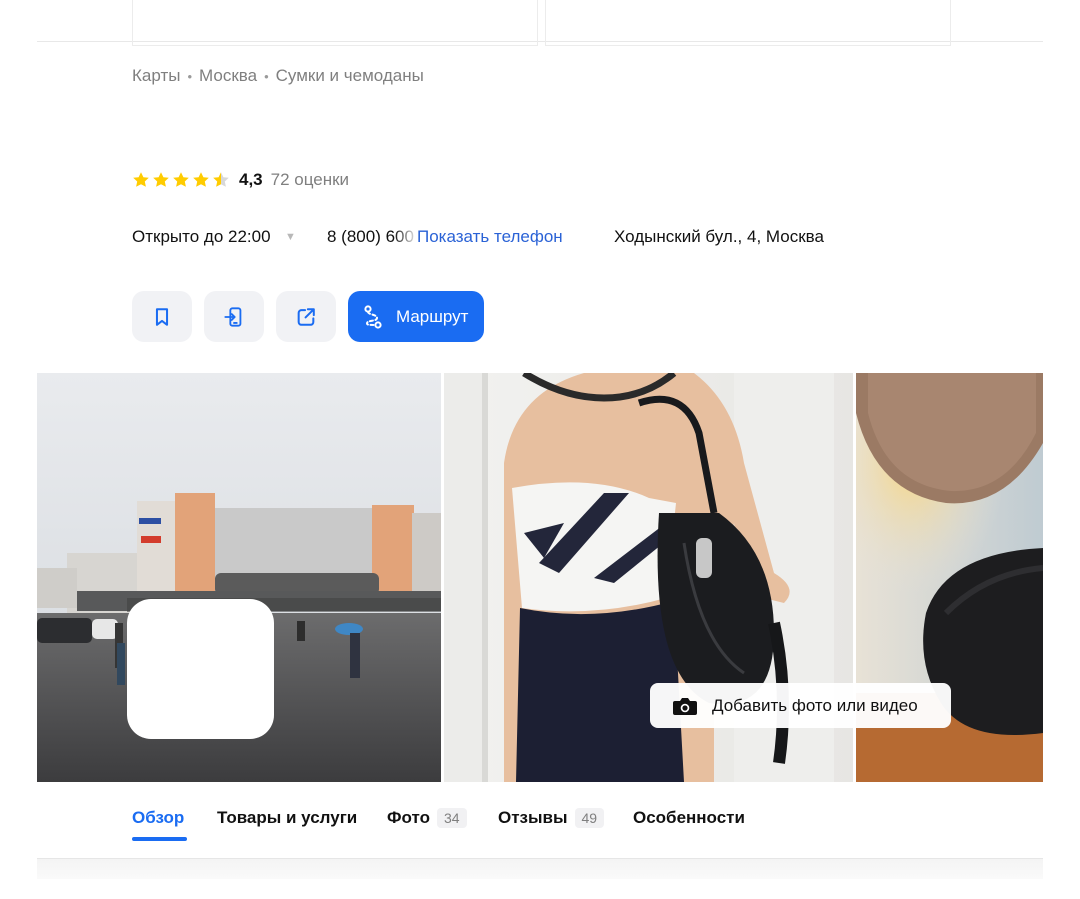 The width and height of the screenshot is (1080, 899). I want to click on tab-products-services: Товары и услуги, so click(287, 818).